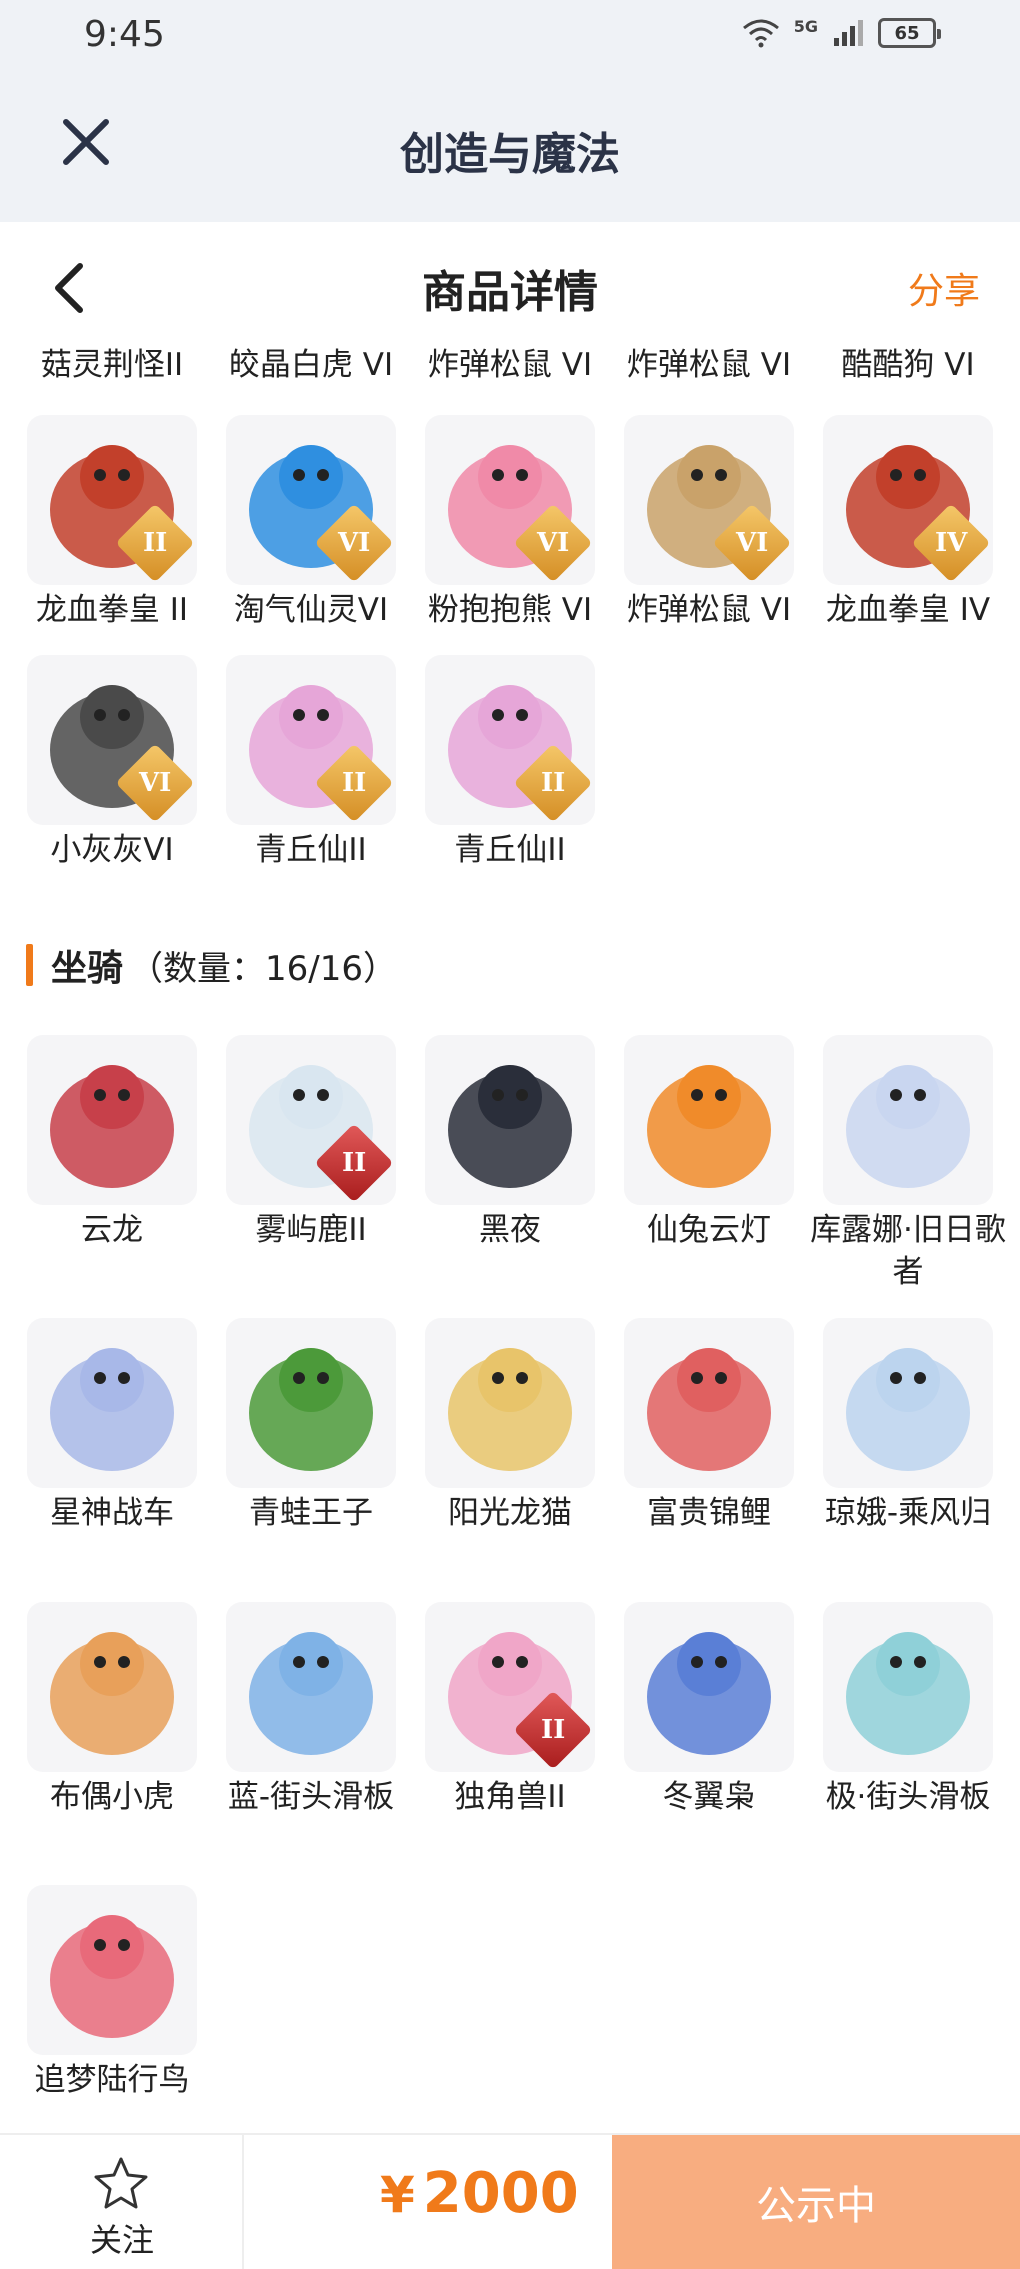 The width and height of the screenshot is (1020, 2269). Describe the element at coordinates (908, 1251) in the screenshot. I see `item-name: 库露娜·旧日歌者` at that location.